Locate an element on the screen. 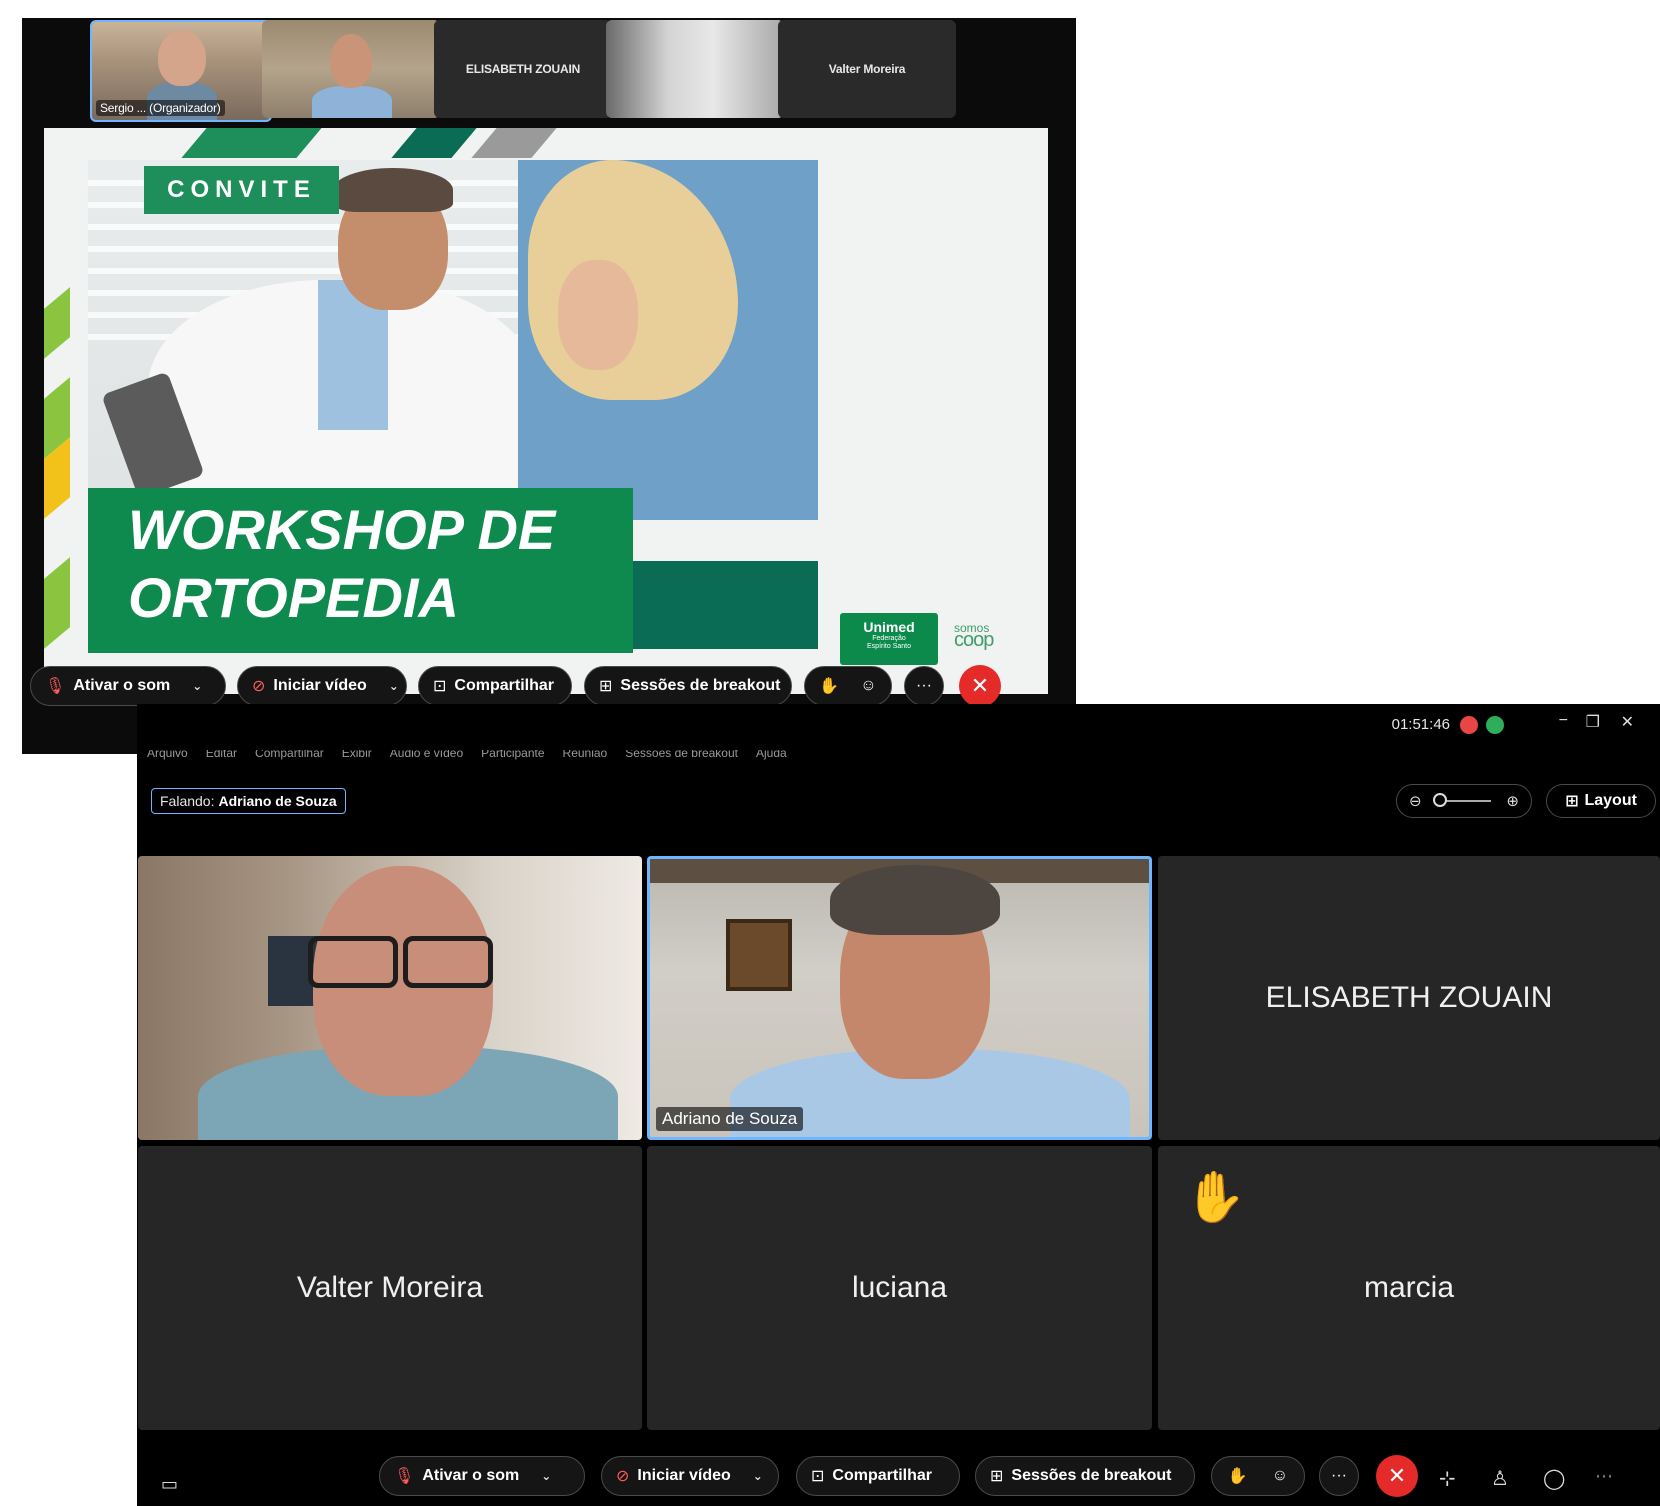  patient-face is located at coordinates (598, 315).